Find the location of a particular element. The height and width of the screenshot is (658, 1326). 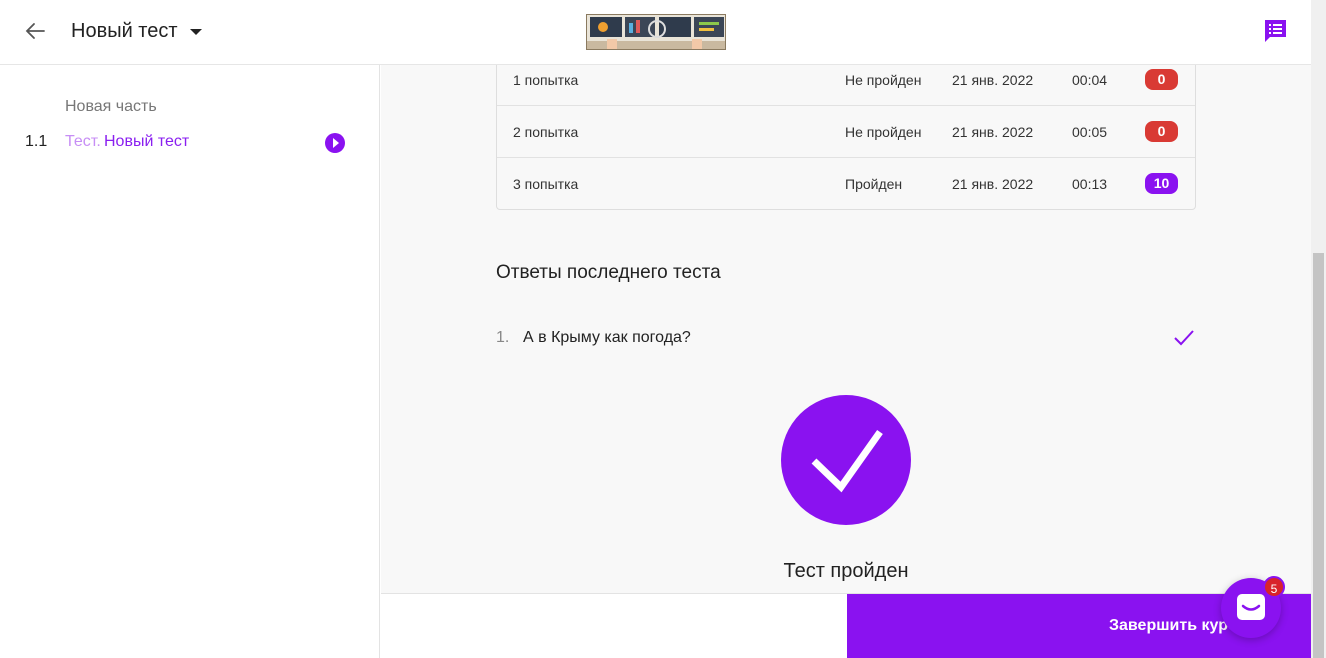

score-badge: 10 is located at coordinates (1161, 183).